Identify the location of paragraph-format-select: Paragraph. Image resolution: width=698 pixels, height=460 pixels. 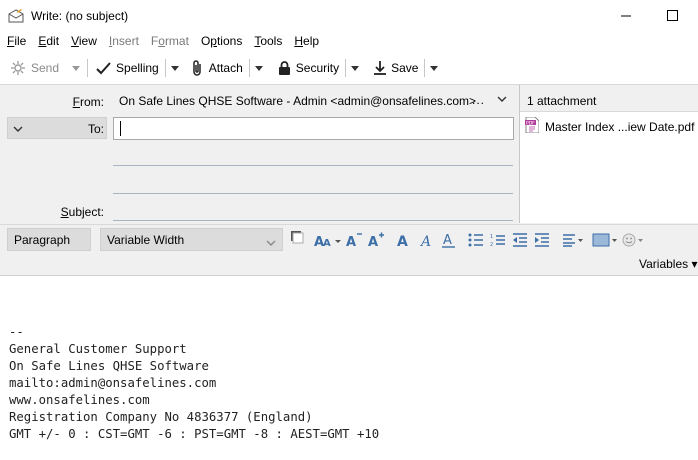
(49, 239).